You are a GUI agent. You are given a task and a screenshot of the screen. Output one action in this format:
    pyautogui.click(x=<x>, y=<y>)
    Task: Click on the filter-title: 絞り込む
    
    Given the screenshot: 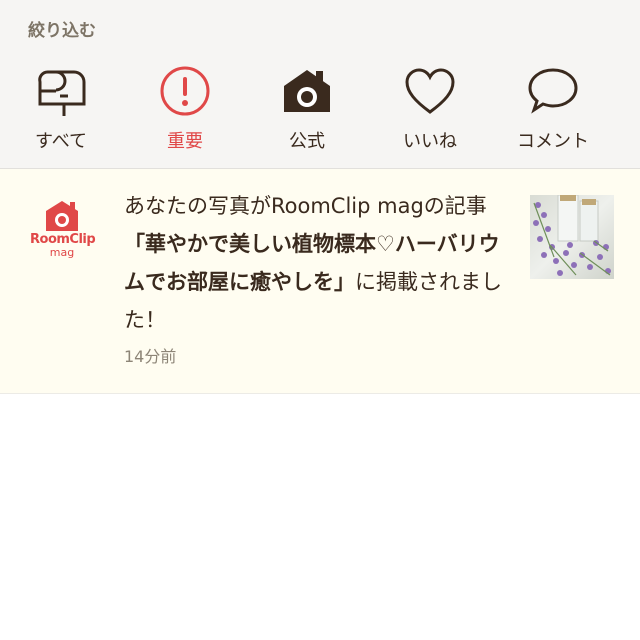 What is the action you would take?
    pyautogui.click(x=62, y=31)
    